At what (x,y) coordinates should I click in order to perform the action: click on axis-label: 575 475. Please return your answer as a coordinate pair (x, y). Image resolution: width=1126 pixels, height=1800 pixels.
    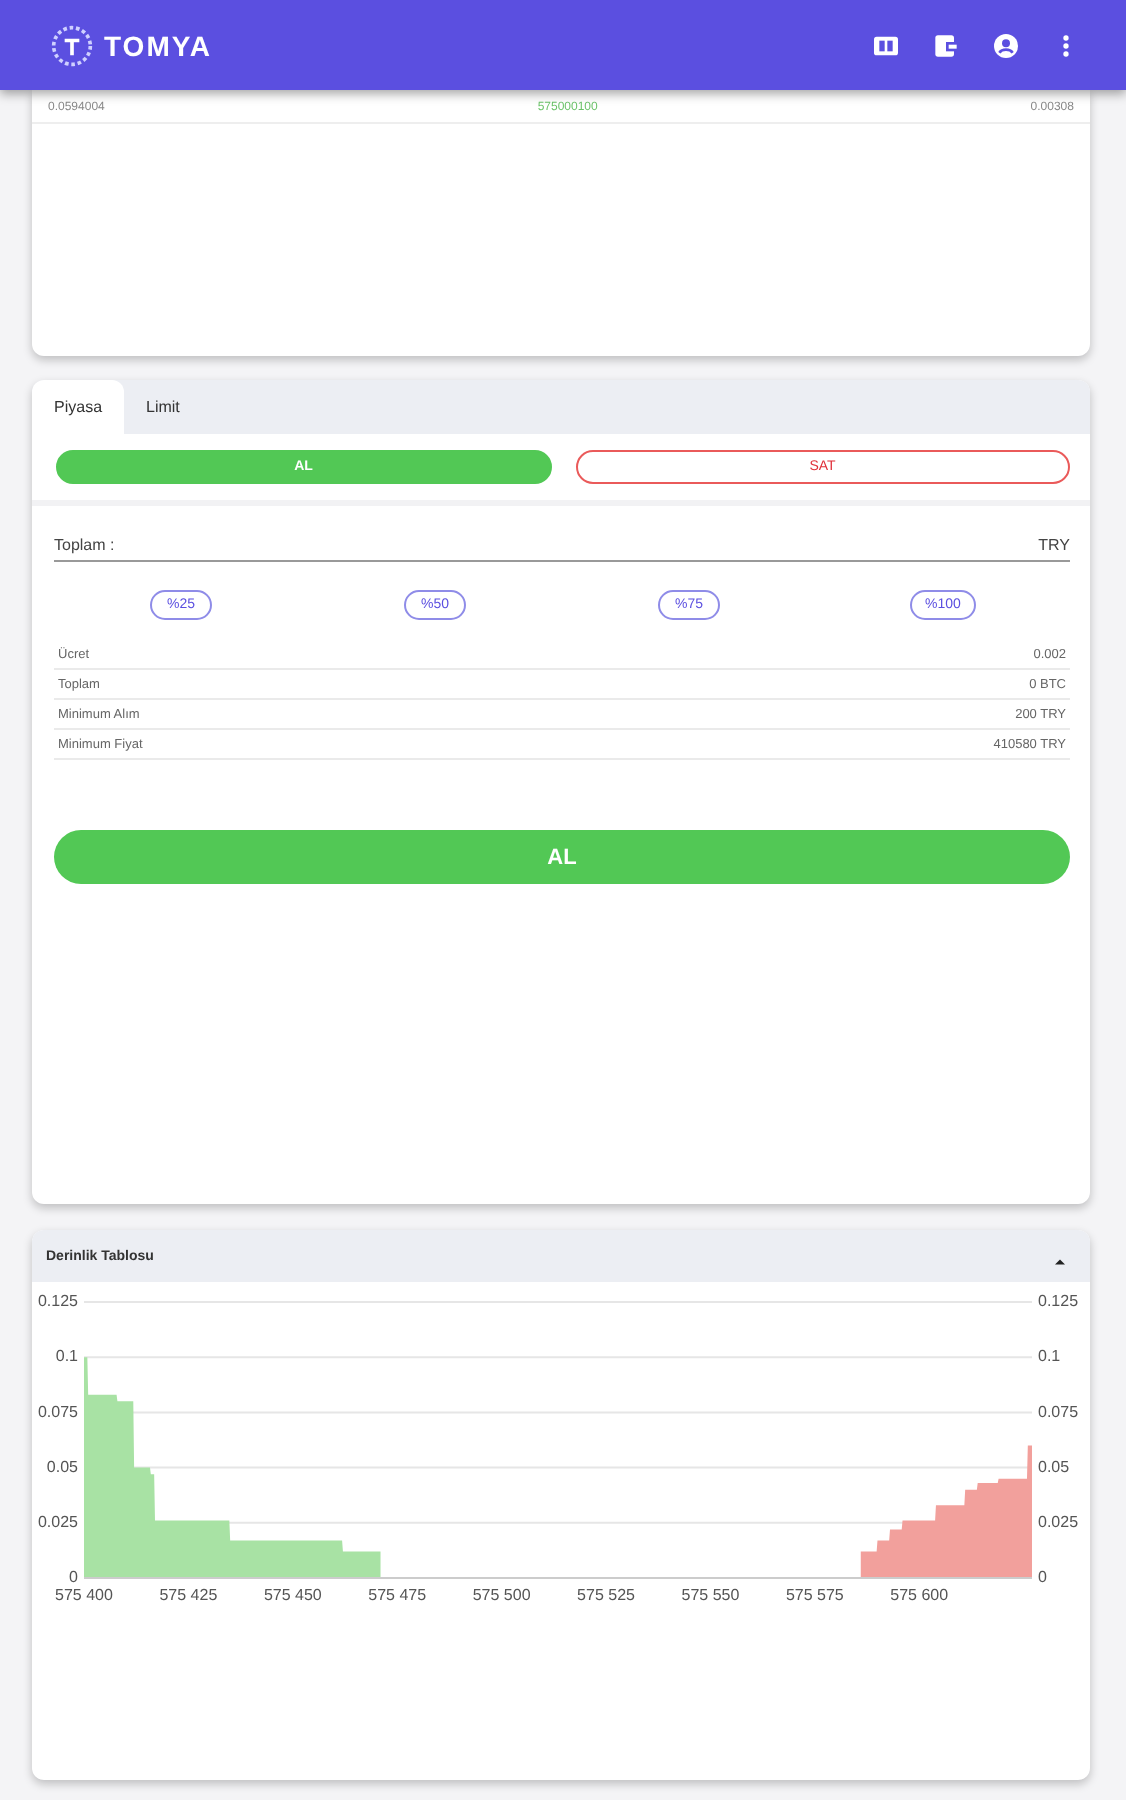
    Looking at the image, I should click on (397, 1595).